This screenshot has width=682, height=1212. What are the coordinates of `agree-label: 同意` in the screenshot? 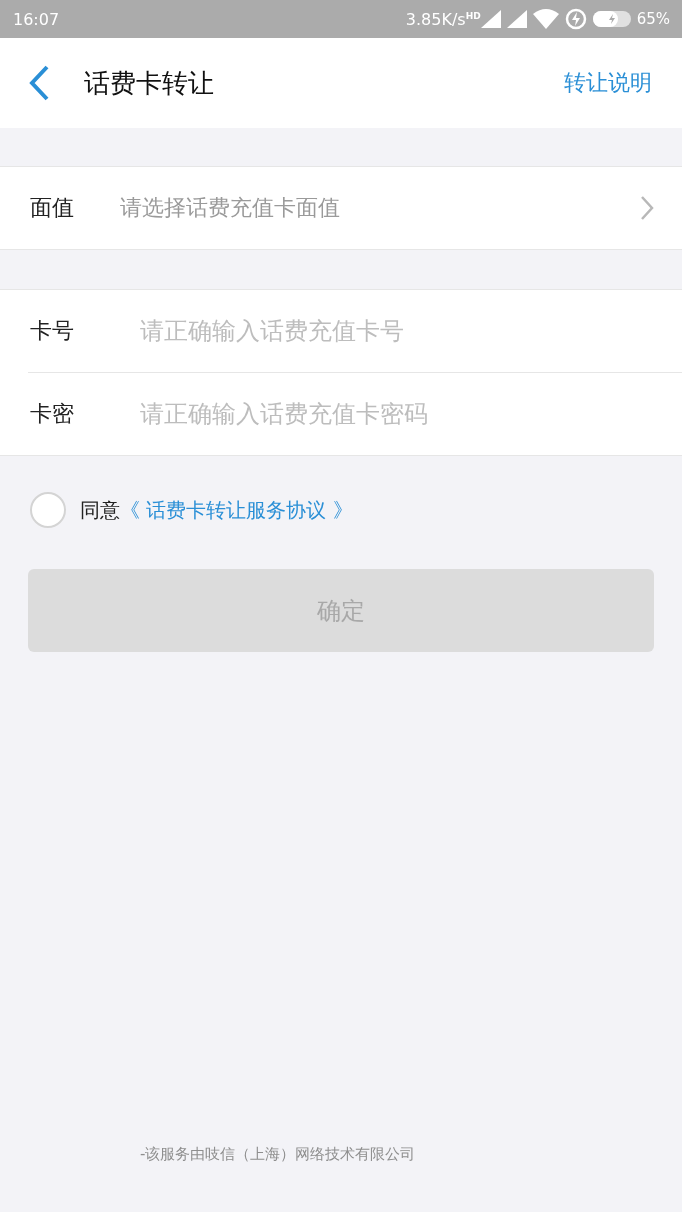 It's located at (100, 510).